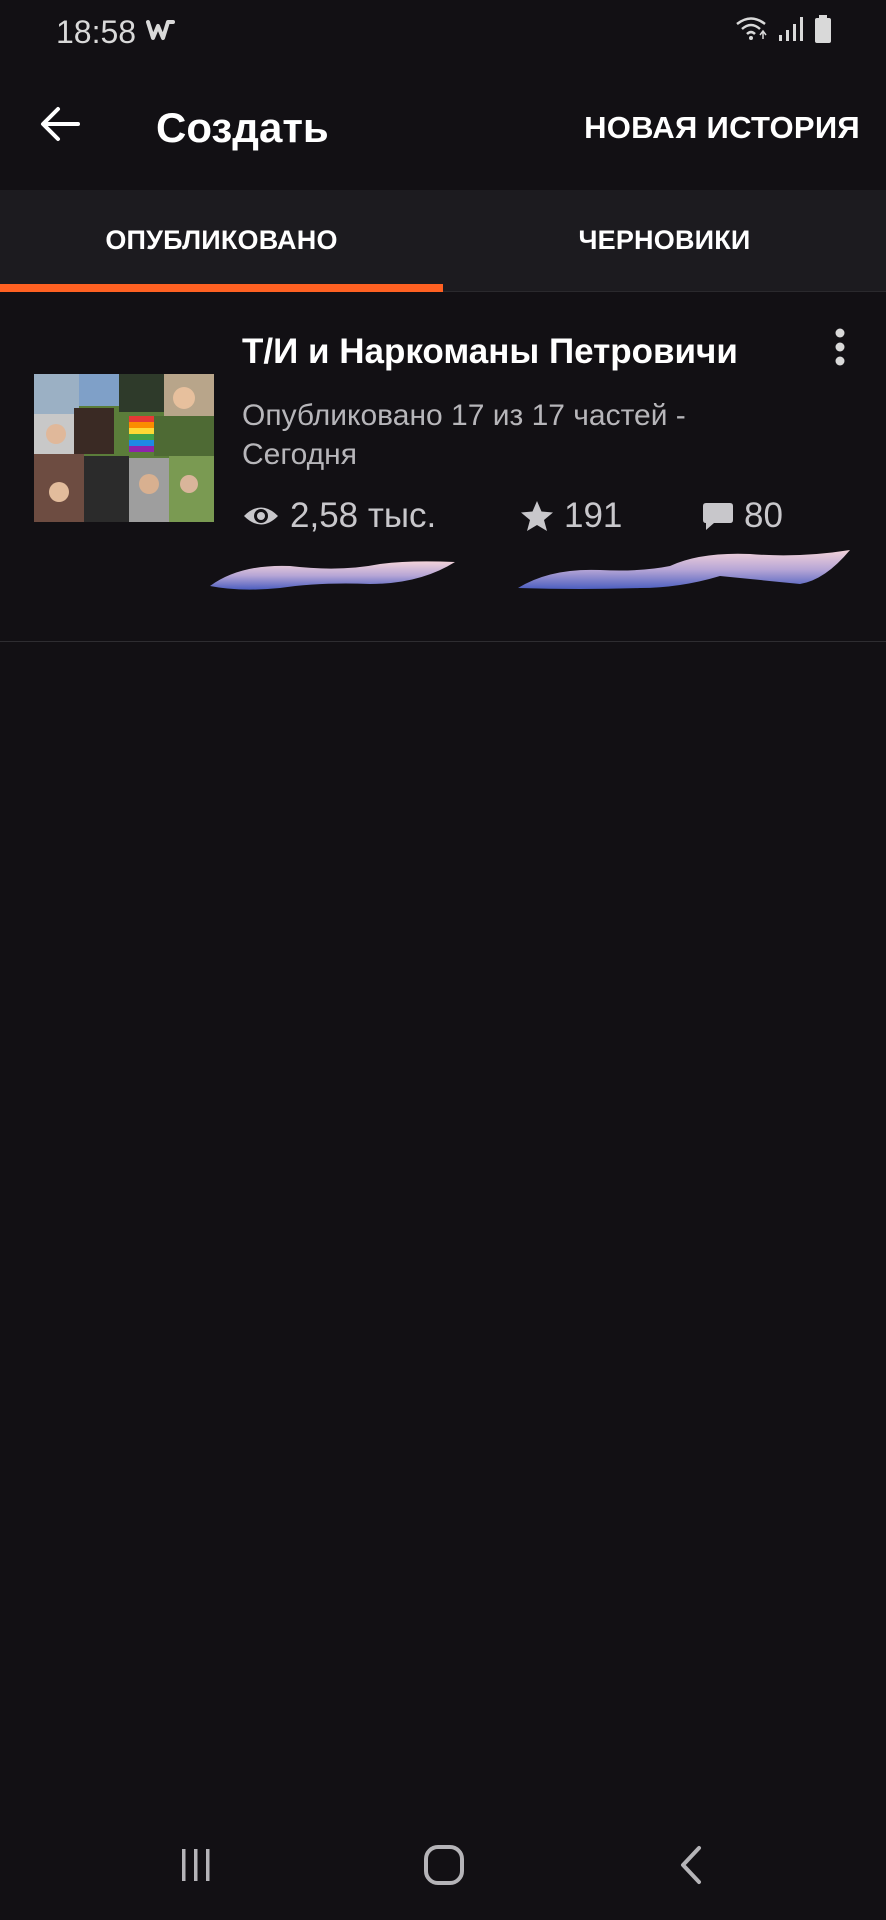 This screenshot has height=1920, width=886. I want to click on stat-votes: 191, so click(571, 516).